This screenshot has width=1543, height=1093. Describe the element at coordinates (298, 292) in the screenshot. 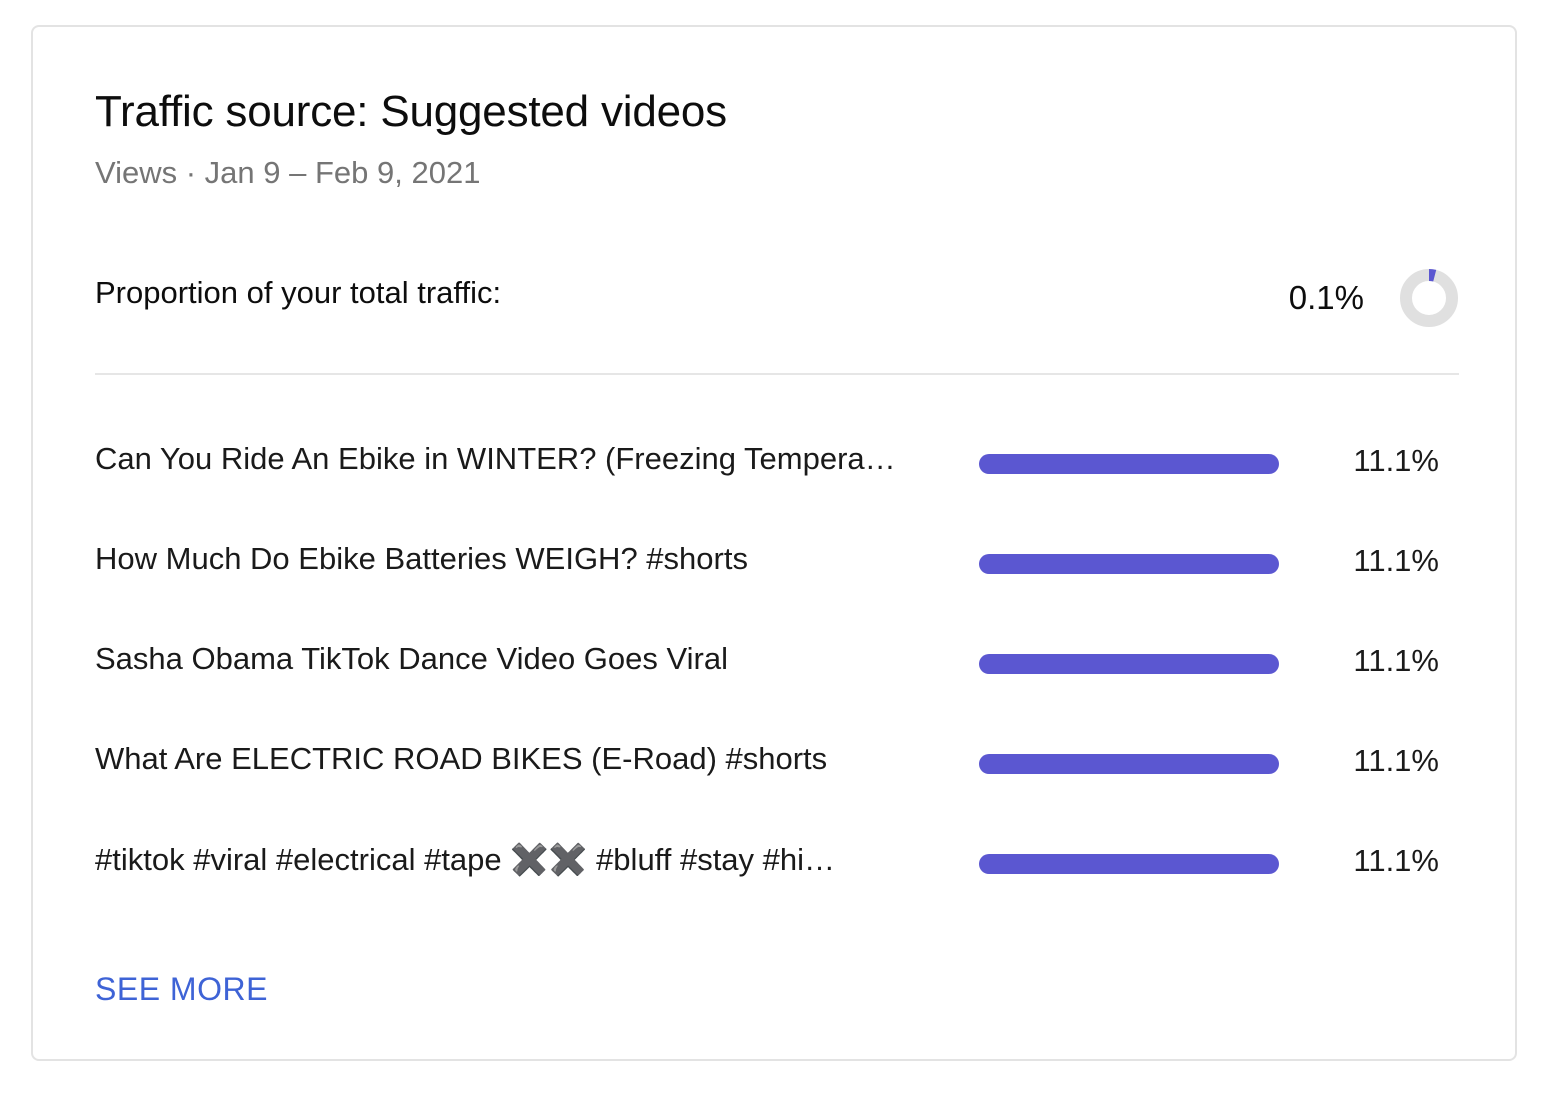

I see `proportion-label: Proportion of your total traffic:` at that location.